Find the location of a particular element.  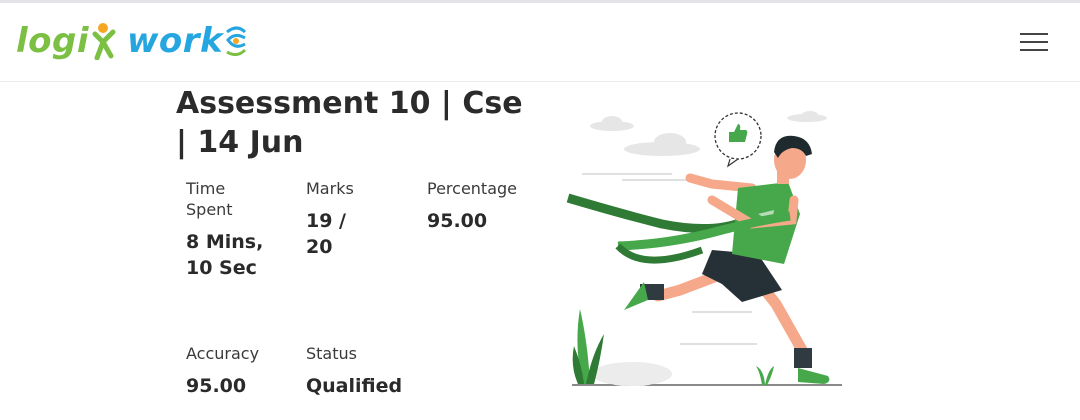

percentage-label: Percentage is located at coordinates (472, 188).